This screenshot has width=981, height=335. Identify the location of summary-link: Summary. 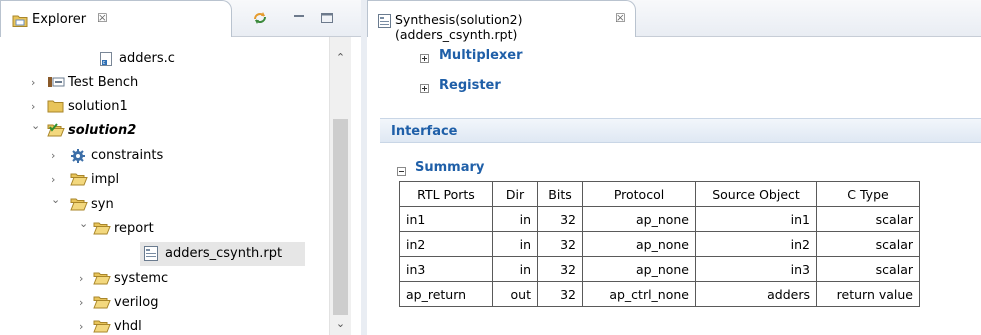
(449, 167).